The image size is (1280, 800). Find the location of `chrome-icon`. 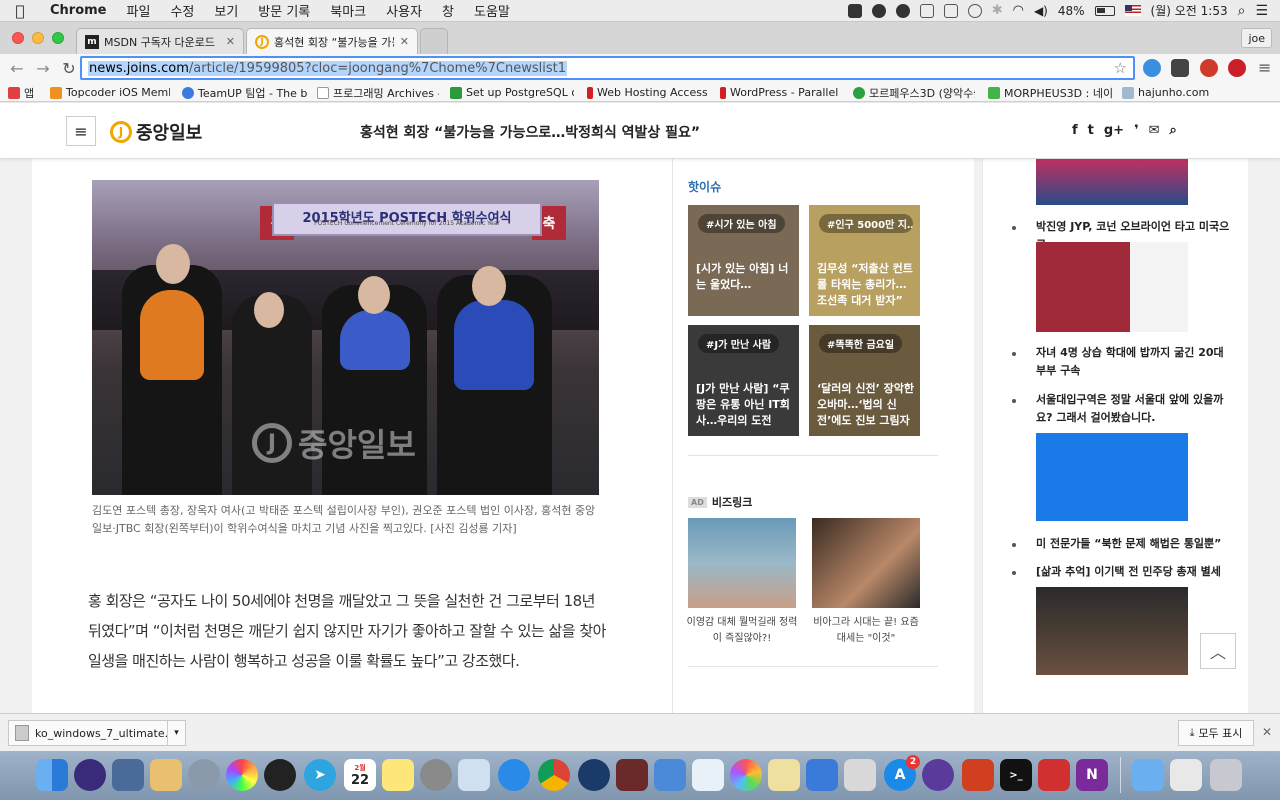

chrome-icon is located at coordinates (554, 775).